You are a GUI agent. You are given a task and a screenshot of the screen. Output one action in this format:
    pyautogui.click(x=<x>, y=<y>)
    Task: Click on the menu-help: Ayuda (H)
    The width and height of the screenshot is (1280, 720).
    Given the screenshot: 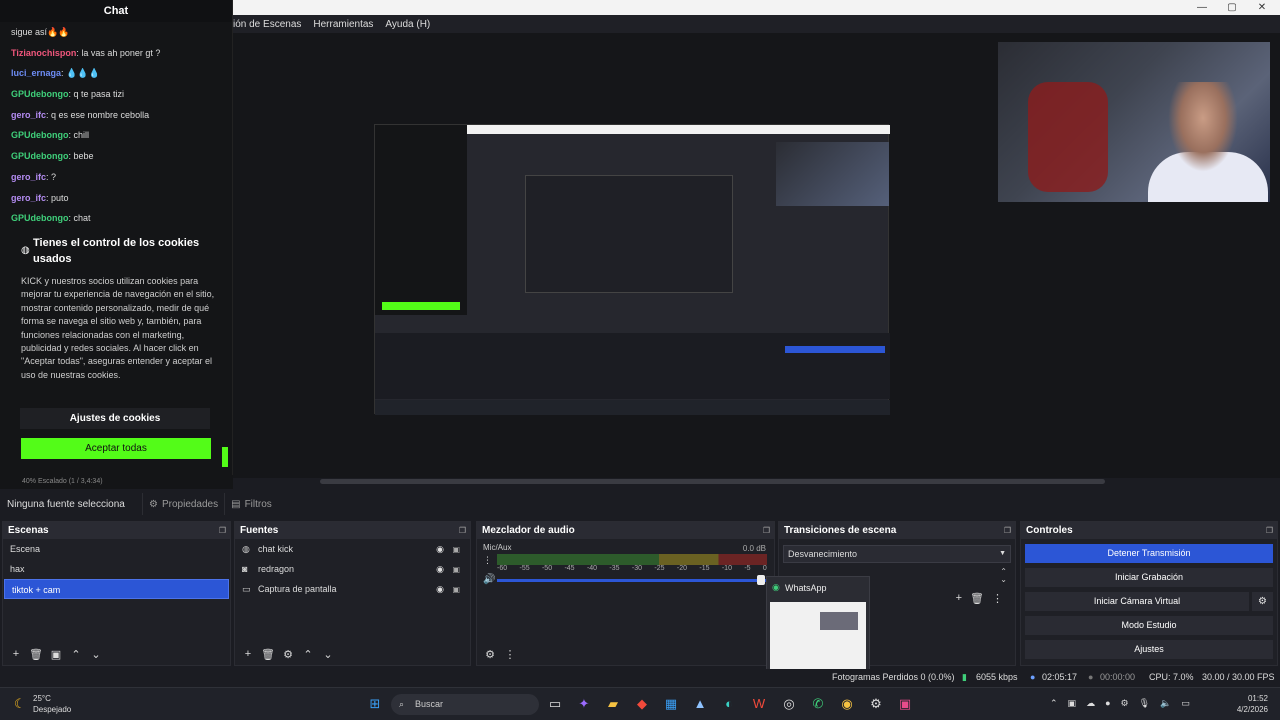 What is the action you would take?
    pyautogui.click(x=407, y=24)
    